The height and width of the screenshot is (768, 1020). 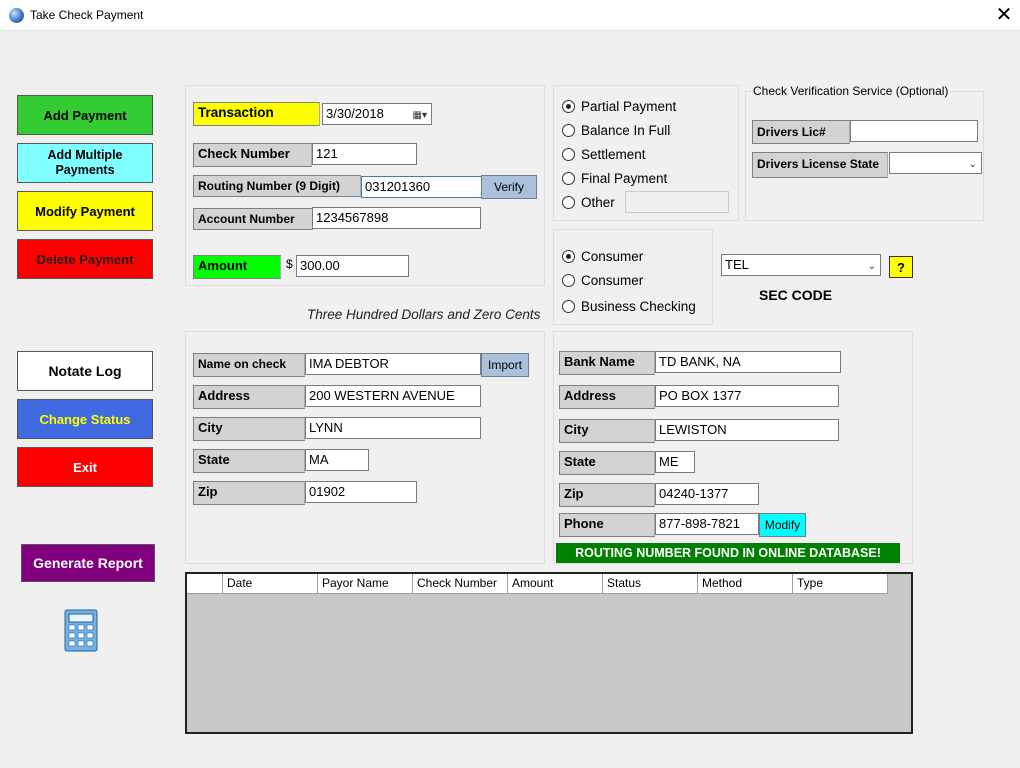 What do you see at coordinates (614, 178) in the screenshot?
I see `radio-final-payment: Final Payment` at bounding box center [614, 178].